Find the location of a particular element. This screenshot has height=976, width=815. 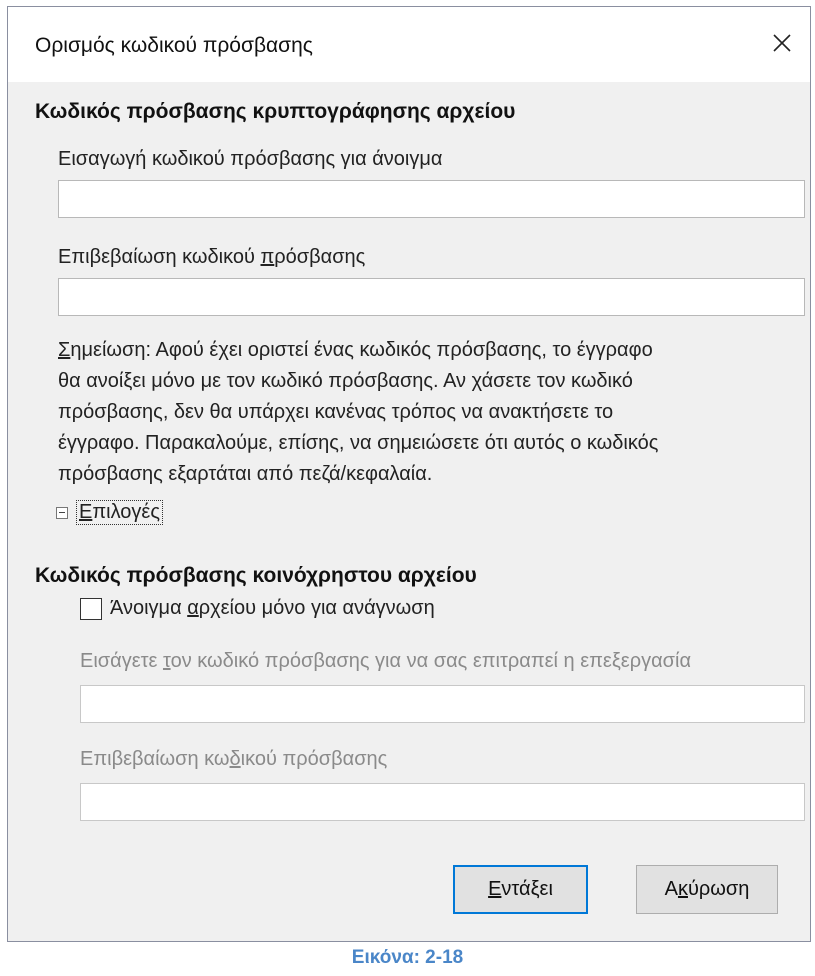

readonly-option: Άνοιγμα αρχείου μόνο για ανάγνωση is located at coordinates (257, 608).